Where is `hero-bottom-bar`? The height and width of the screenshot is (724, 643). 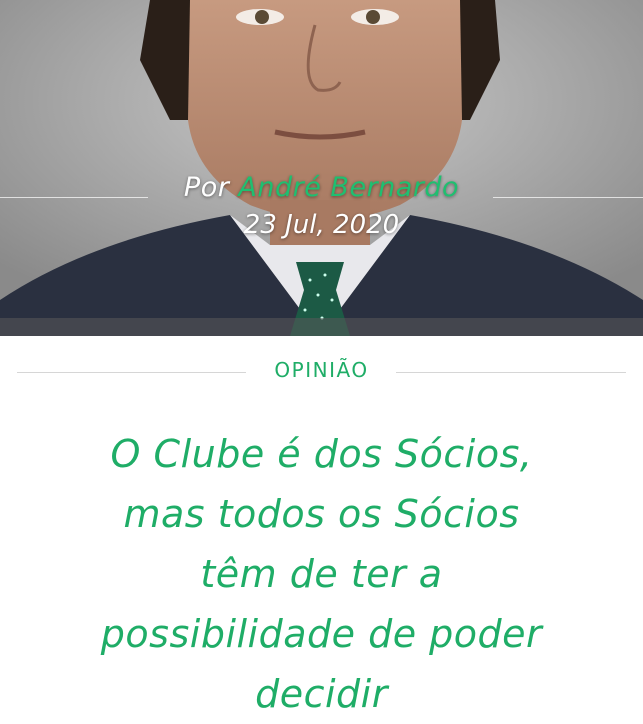
hero-bottom-bar is located at coordinates (321, 327).